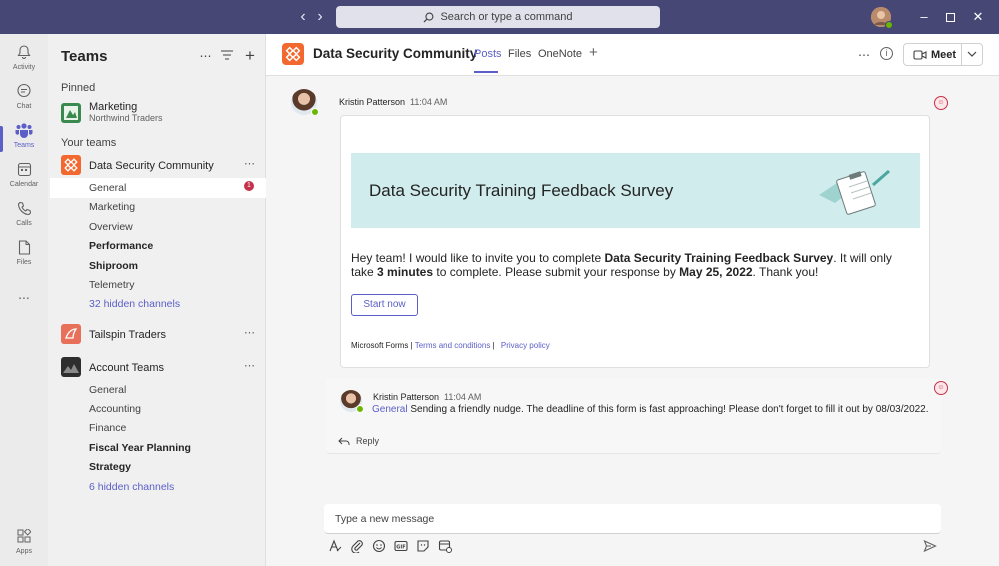 This screenshot has width=999, height=566. I want to click on forward-arrow-icon: ›, so click(320, 17).